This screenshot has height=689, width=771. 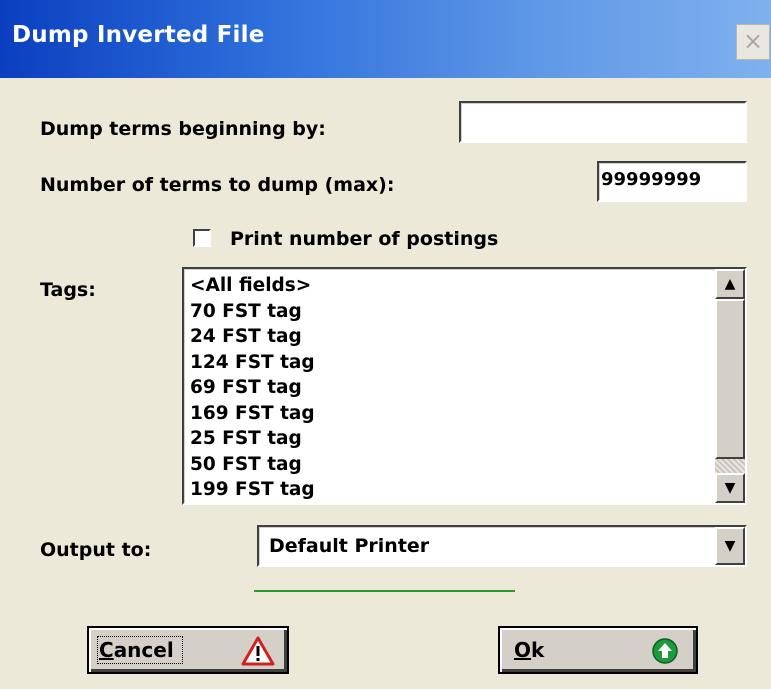 I want to click on list-item: 50 FST tag, so click(x=252, y=465).